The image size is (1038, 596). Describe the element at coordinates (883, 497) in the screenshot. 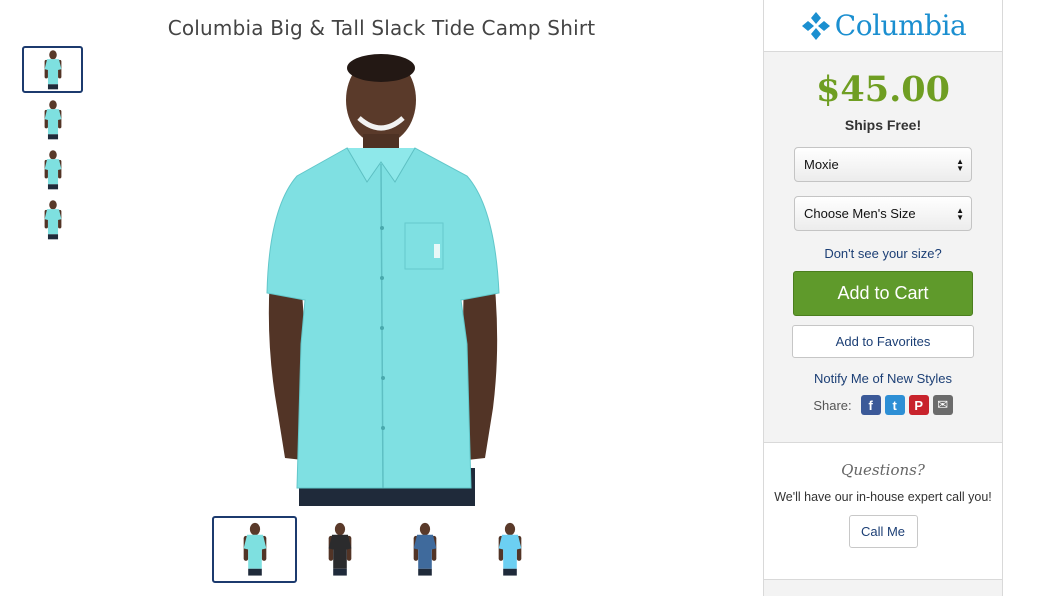

I see `questions-text: We'll have our in-house expert call you!` at that location.